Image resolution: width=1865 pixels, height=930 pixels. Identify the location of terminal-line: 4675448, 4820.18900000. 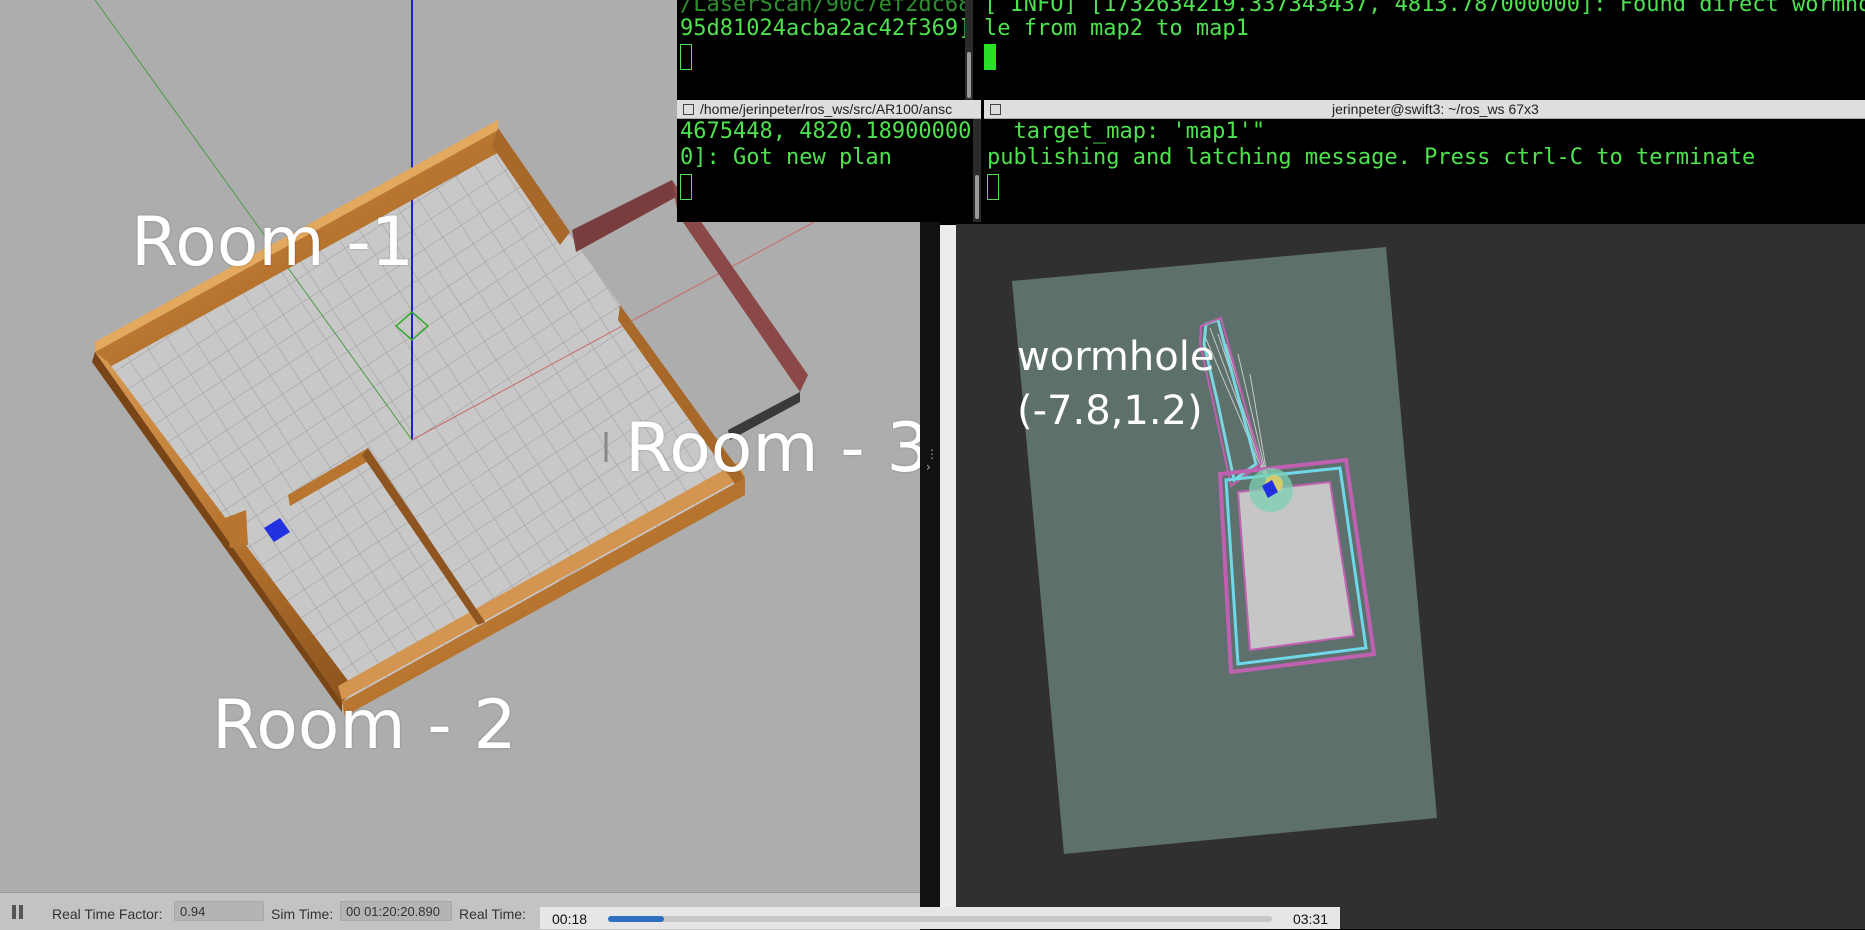
(826, 131).